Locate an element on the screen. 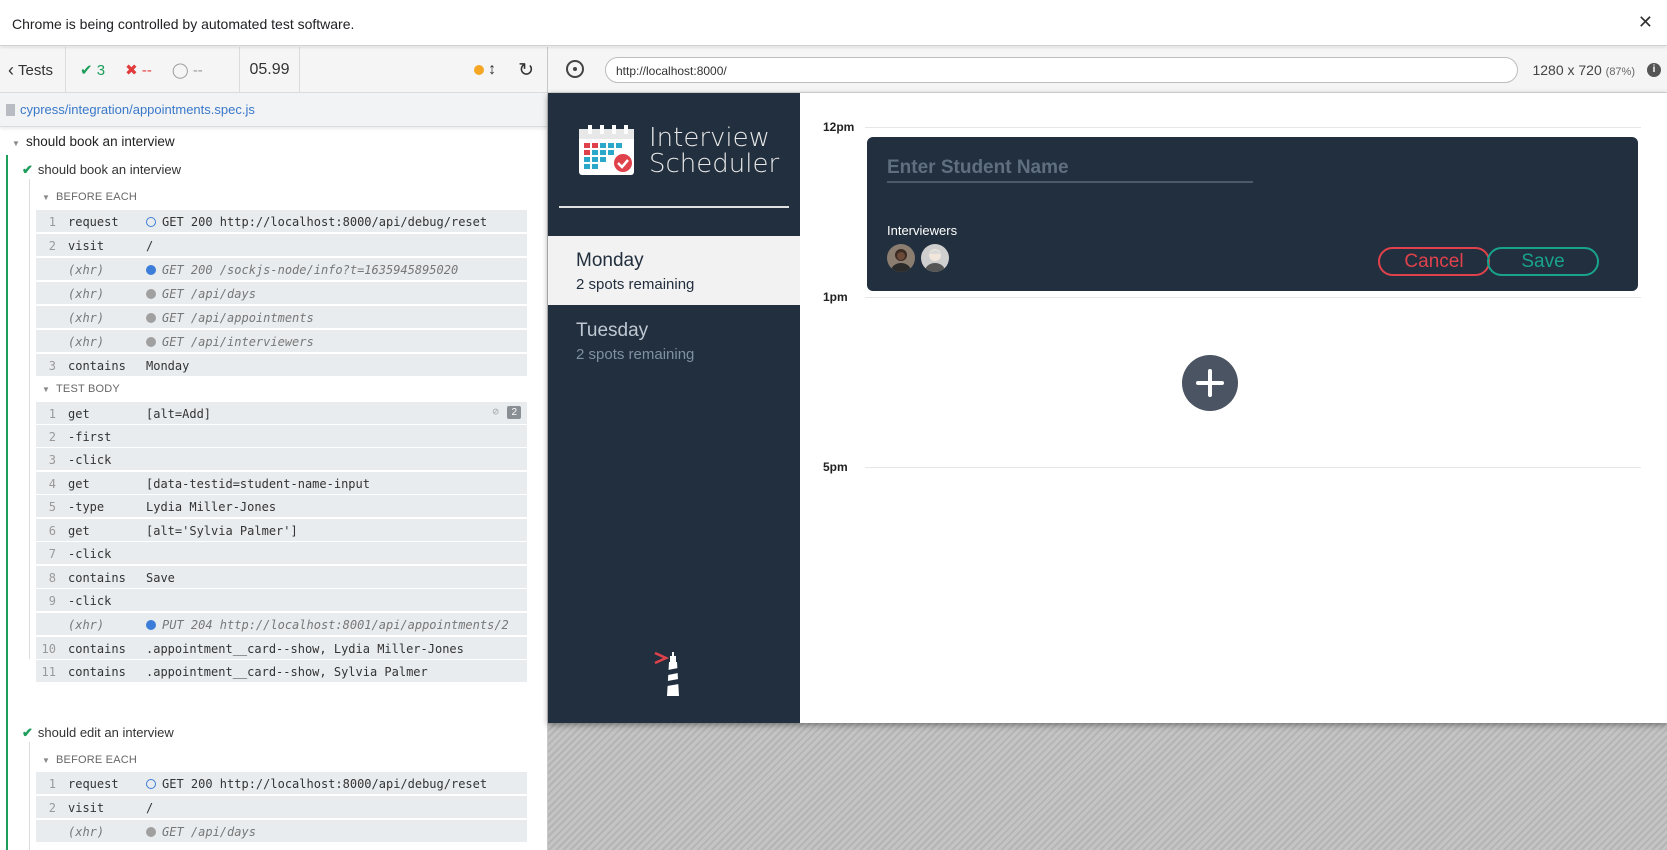 Image resolution: width=1667 pixels, height=850 pixels. command-row: 4 get [data-testid=student-name-input is located at coordinates (281, 483).